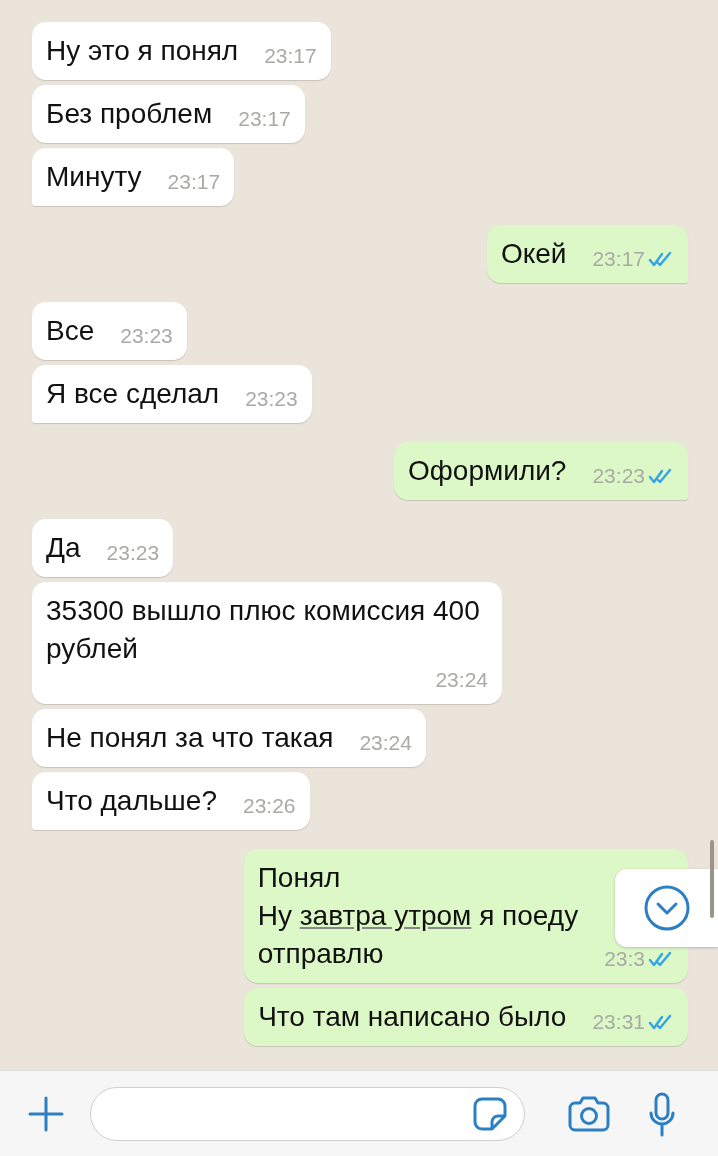 The width and height of the screenshot is (718, 1156). Describe the element at coordinates (624, 959) in the screenshot. I see `timestamp: 23:3` at that location.